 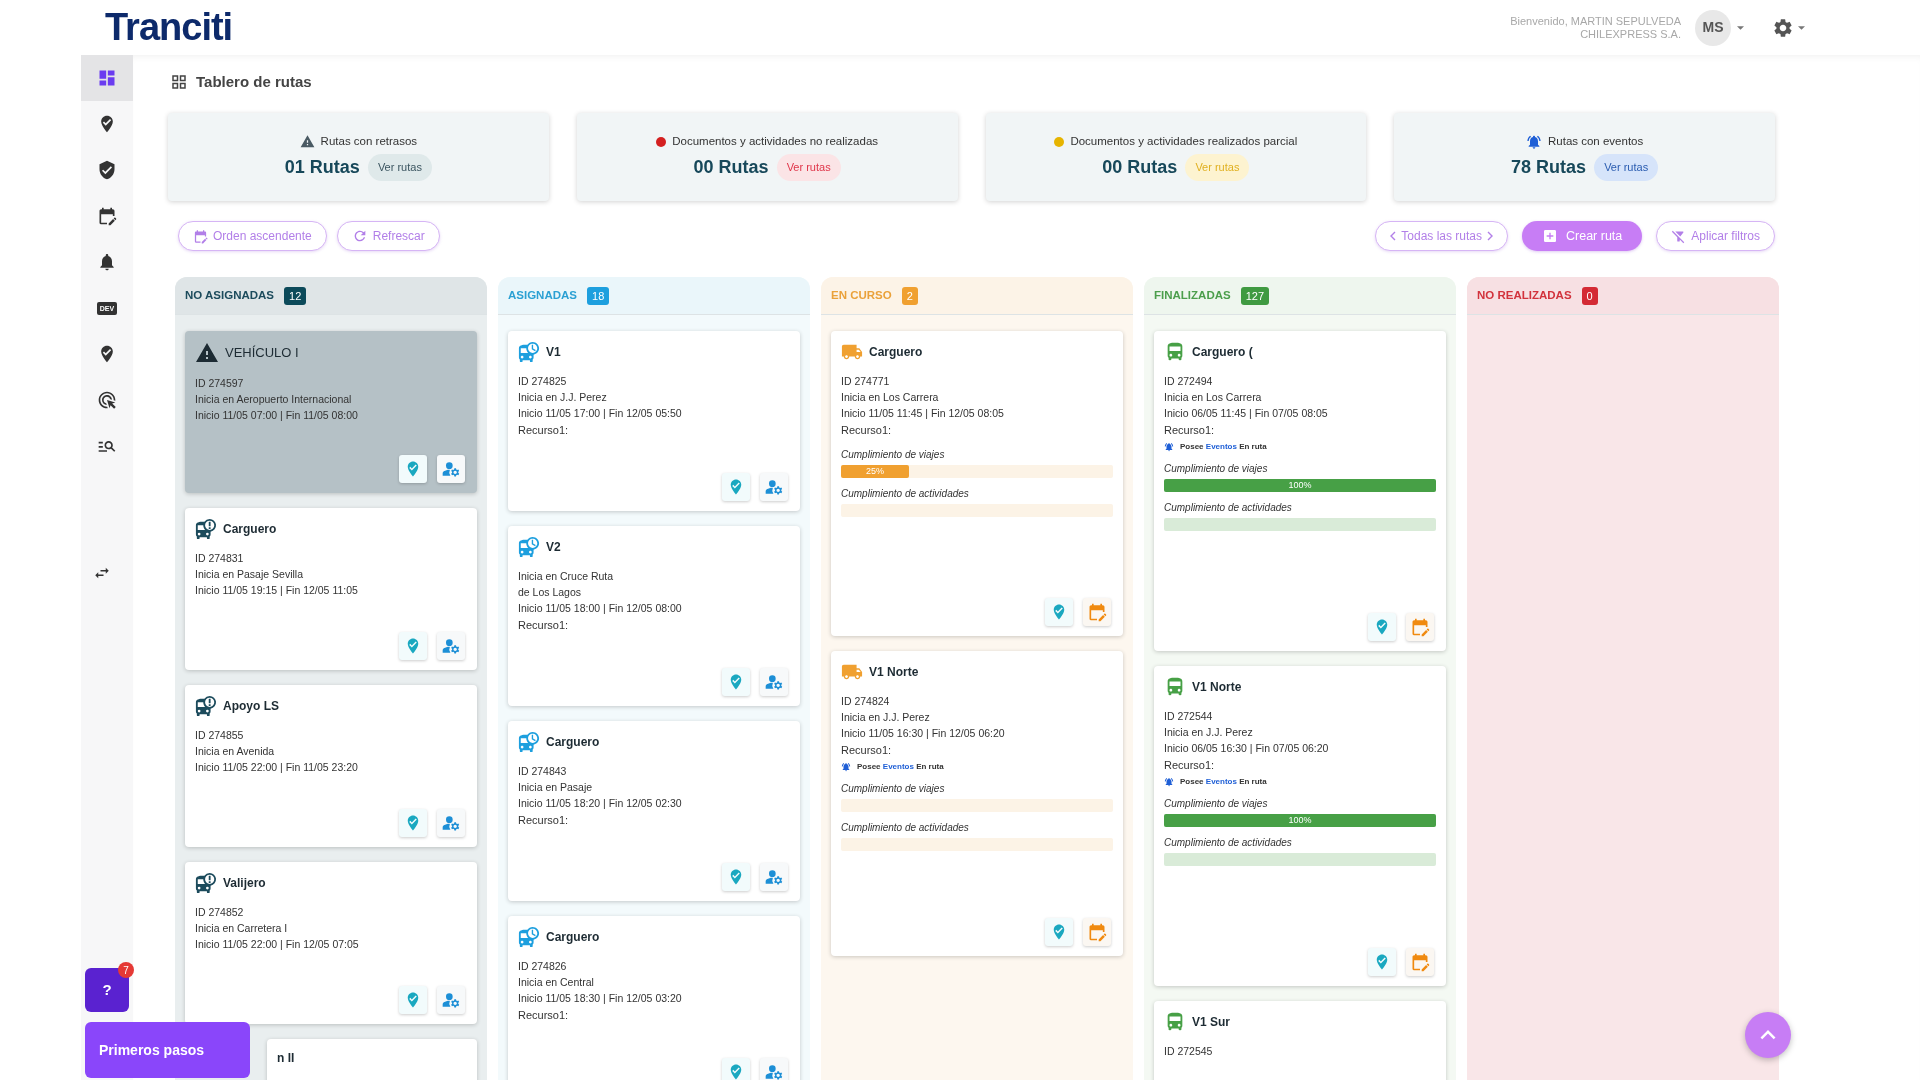 What do you see at coordinates (167, 1050) in the screenshot?
I see `onboarding-button: Primeros pasos` at bounding box center [167, 1050].